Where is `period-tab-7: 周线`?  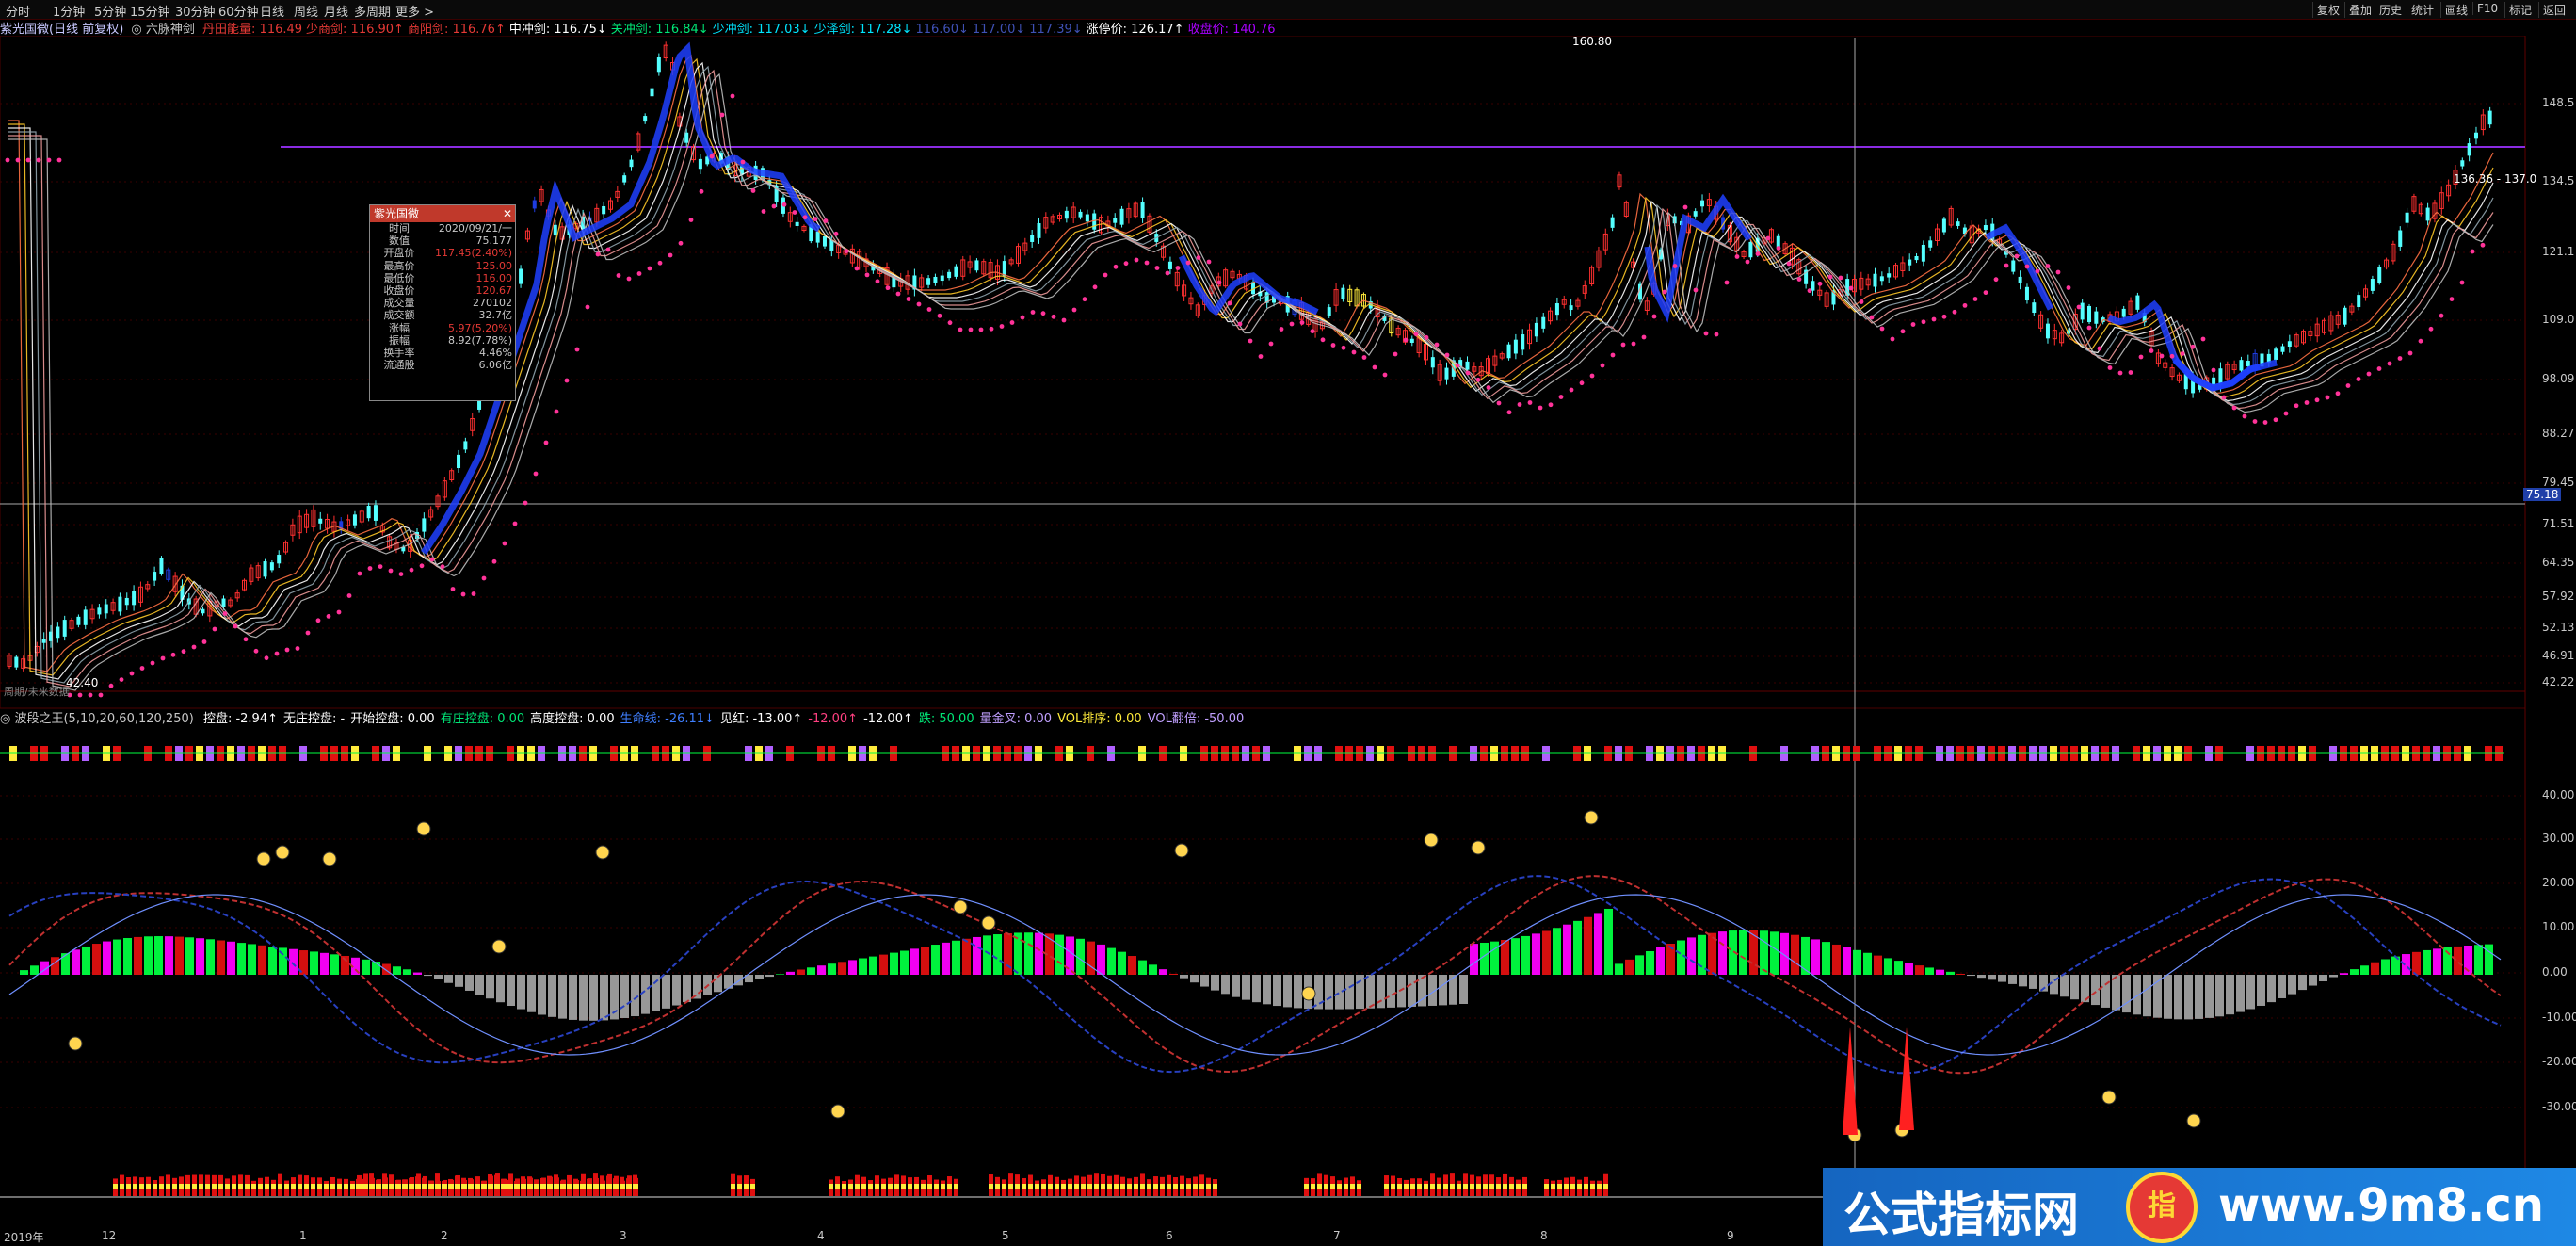 period-tab-7: 周线 is located at coordinates (306, 11).